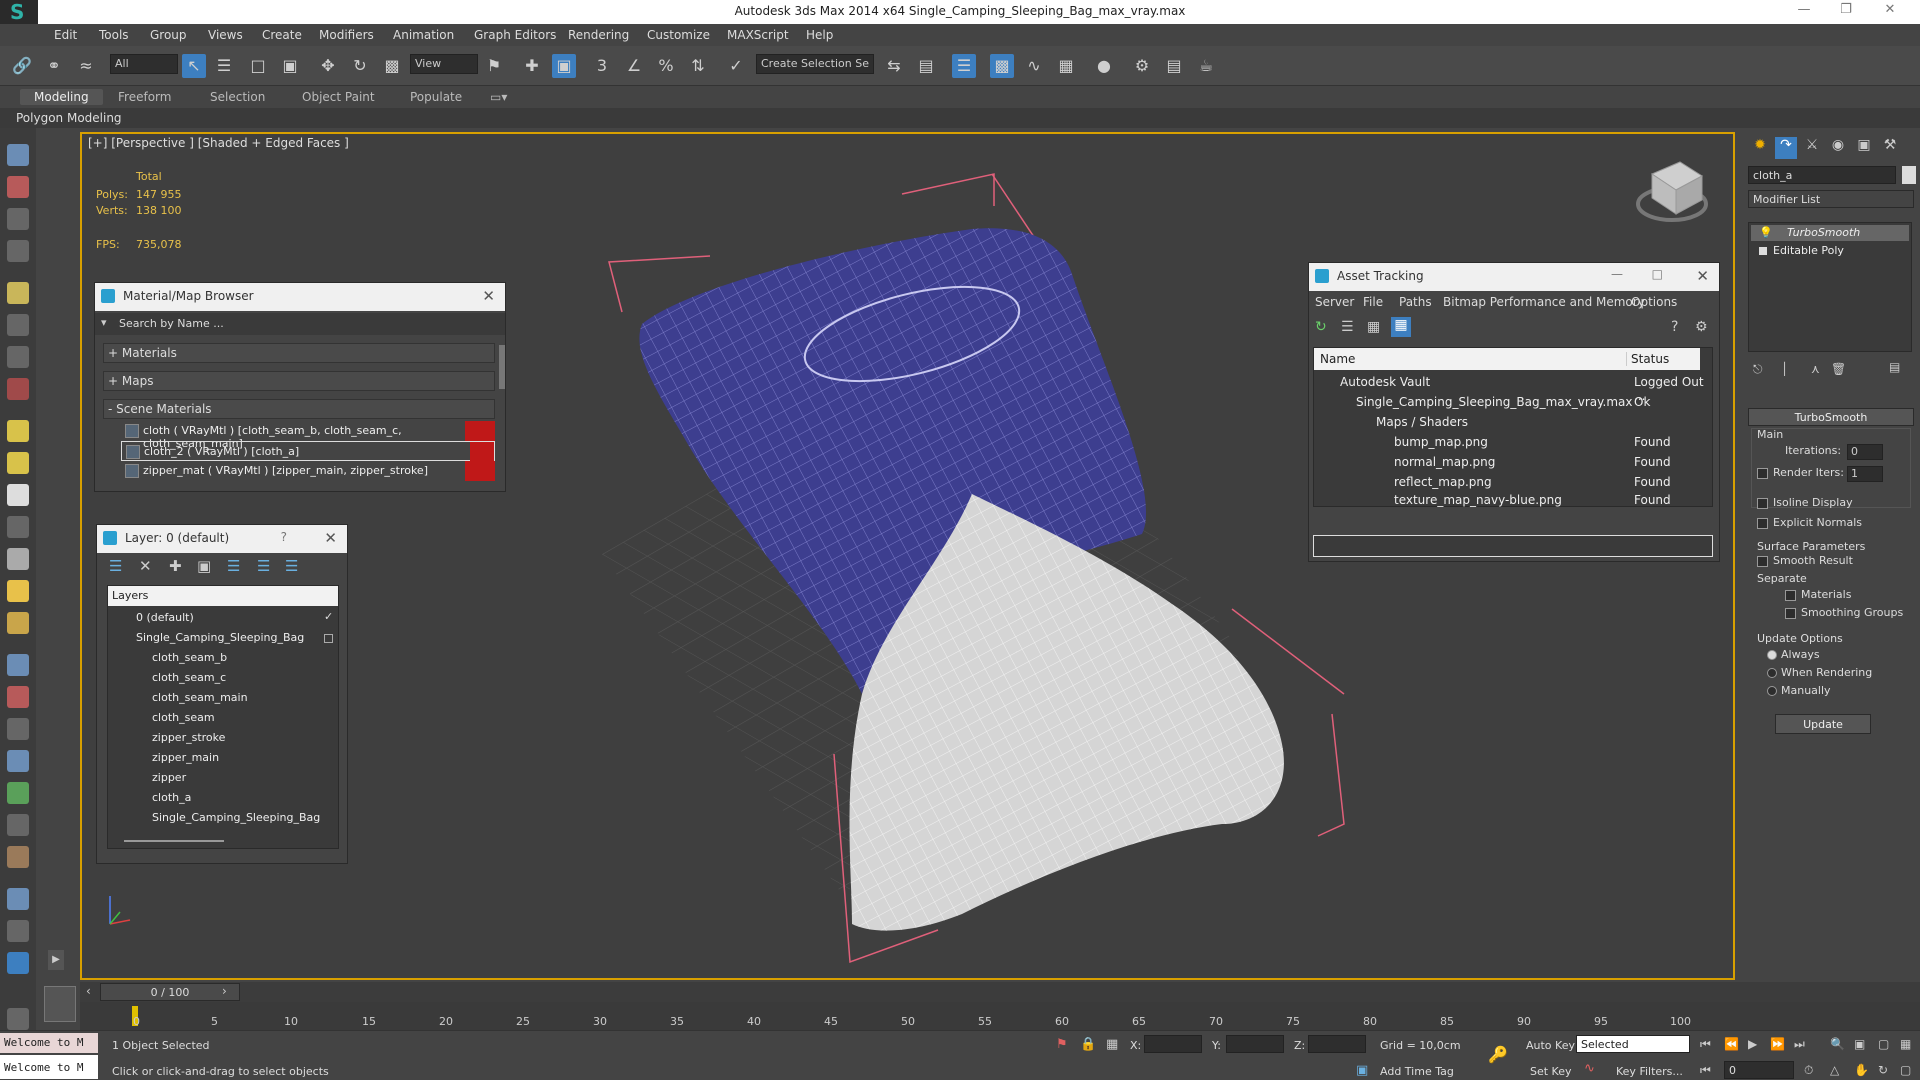 The image size is (1920, 1080). Describe the element at coordinates (18, 293) in the screenshot. I see `tool-5-icon` at that location.